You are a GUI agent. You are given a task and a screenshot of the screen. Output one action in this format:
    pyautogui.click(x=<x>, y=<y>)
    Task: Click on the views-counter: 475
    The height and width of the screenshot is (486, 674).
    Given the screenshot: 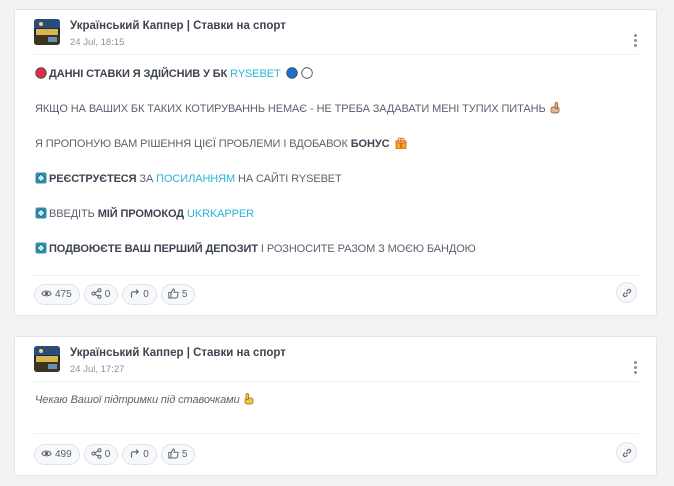 What is the action you would take?
    pyautogui.click(x=57, y=294)
    